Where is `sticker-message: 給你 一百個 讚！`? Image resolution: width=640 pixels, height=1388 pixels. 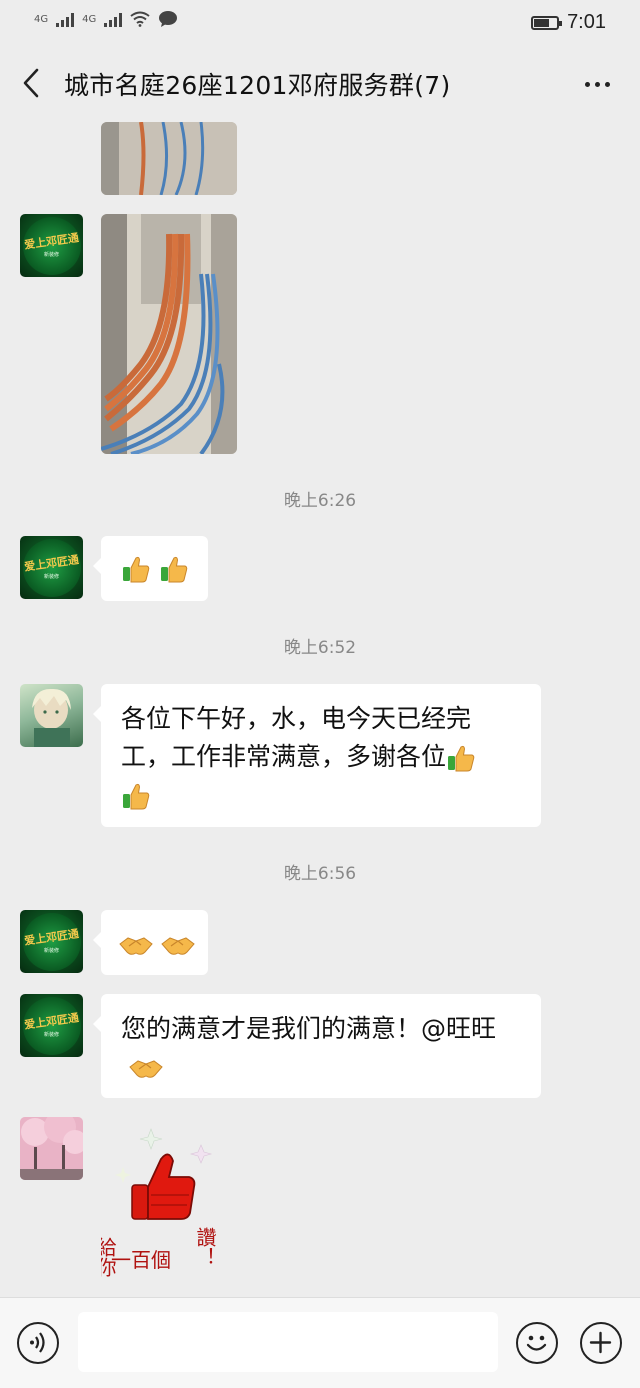
sticker-message: 給你 一百個 讚！ is located at coordinates (157, 1197).